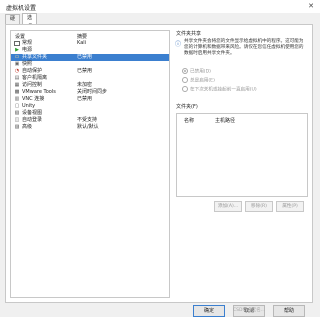 The height and width of the screenshot is (317, 320). What do you see at coordinates (189, 121) in the screenshot?
I see `column-name: 名称` at bounding box center [189, 121].